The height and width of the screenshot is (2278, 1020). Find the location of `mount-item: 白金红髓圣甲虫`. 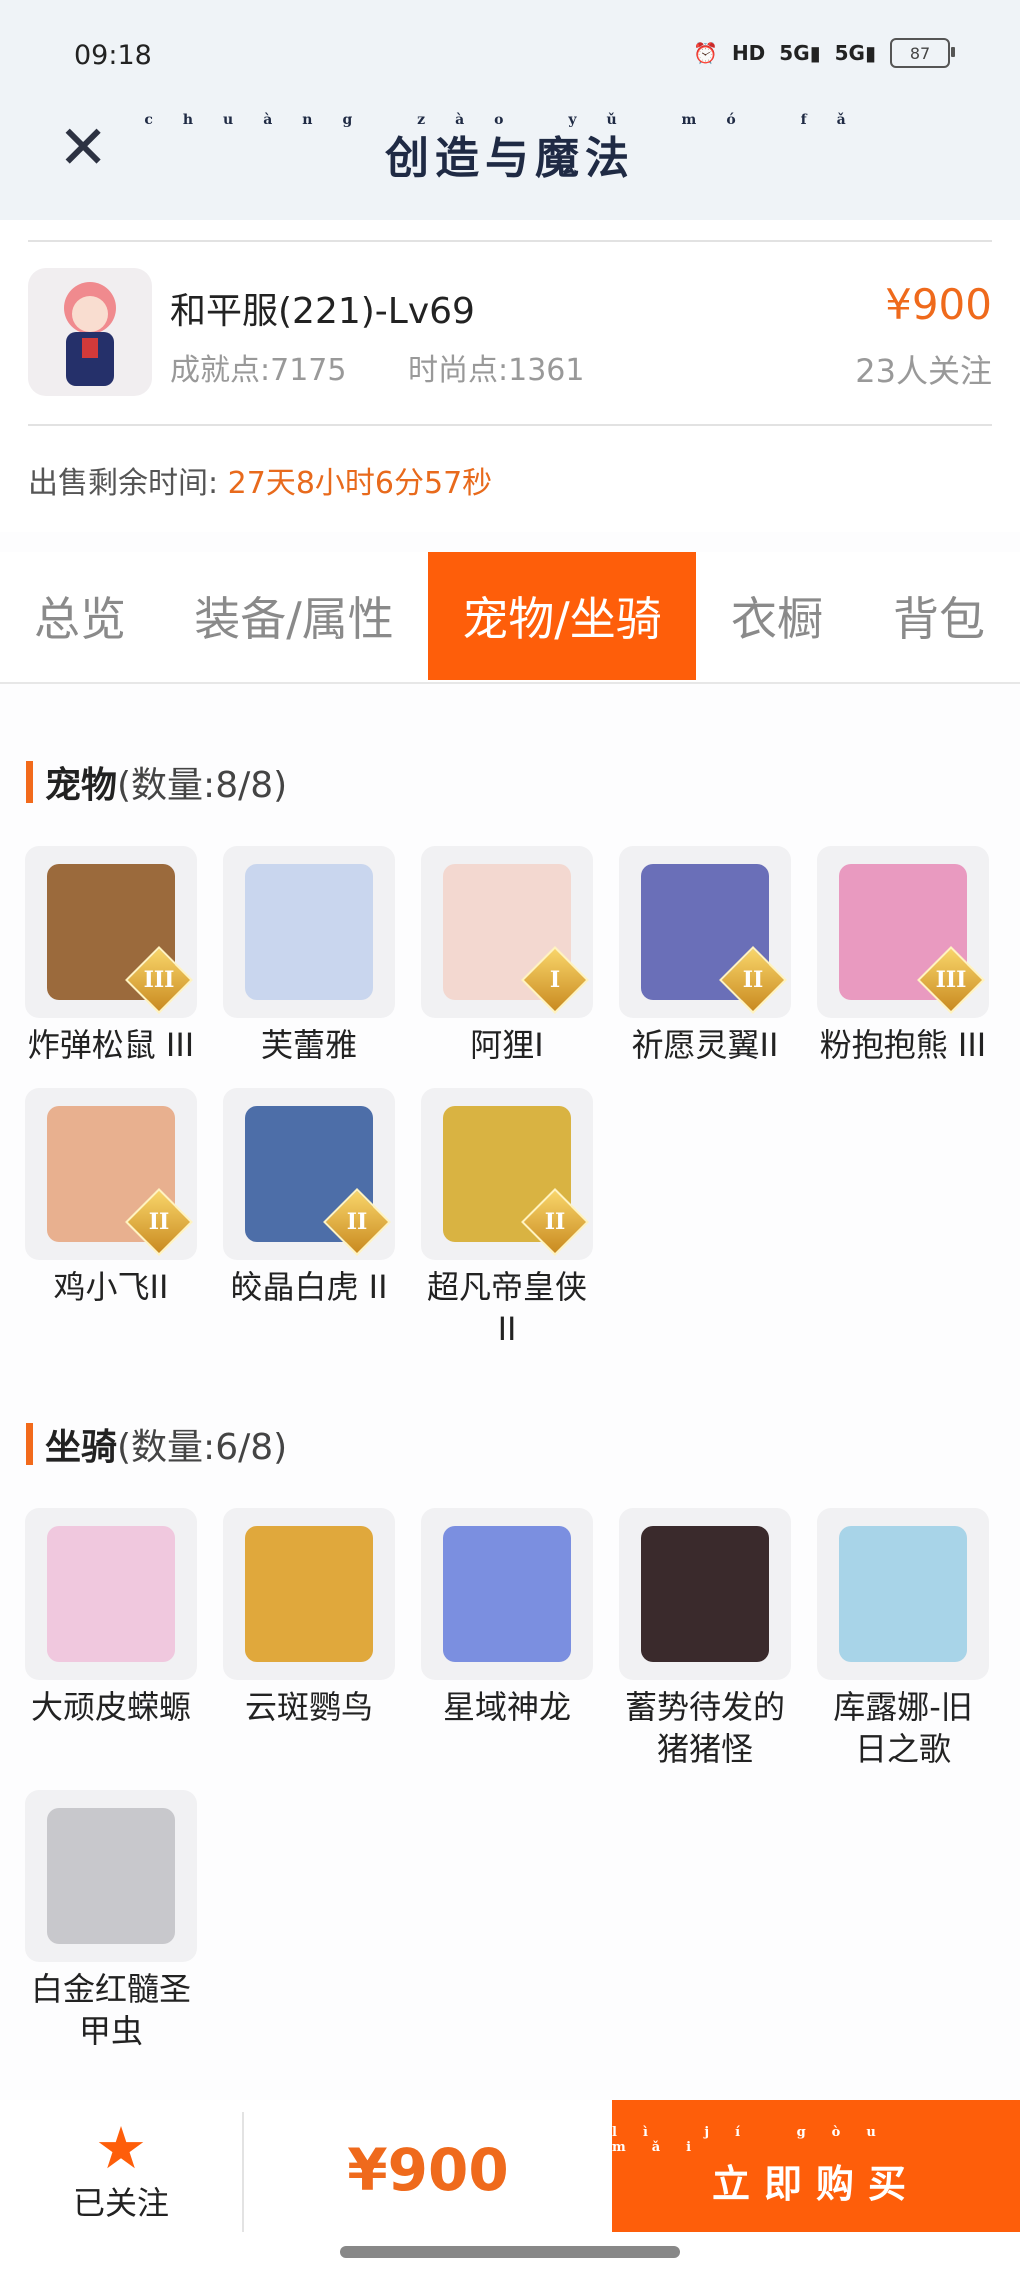

mount-item: 白金红髓圣甲虫 is located at coordinates (111, 1921).